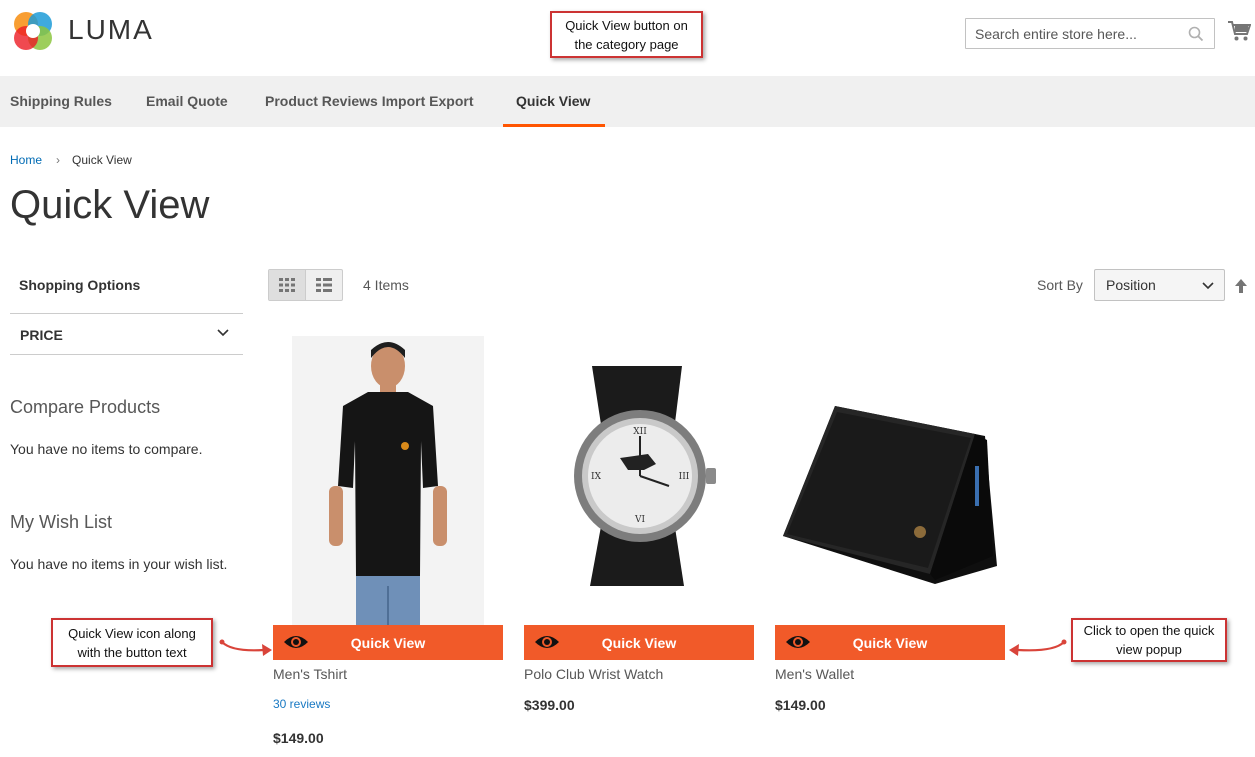  Describe the element at coordinates (41, 335) in the screenshot. I see `price-filter-label: PRICE` at that location.